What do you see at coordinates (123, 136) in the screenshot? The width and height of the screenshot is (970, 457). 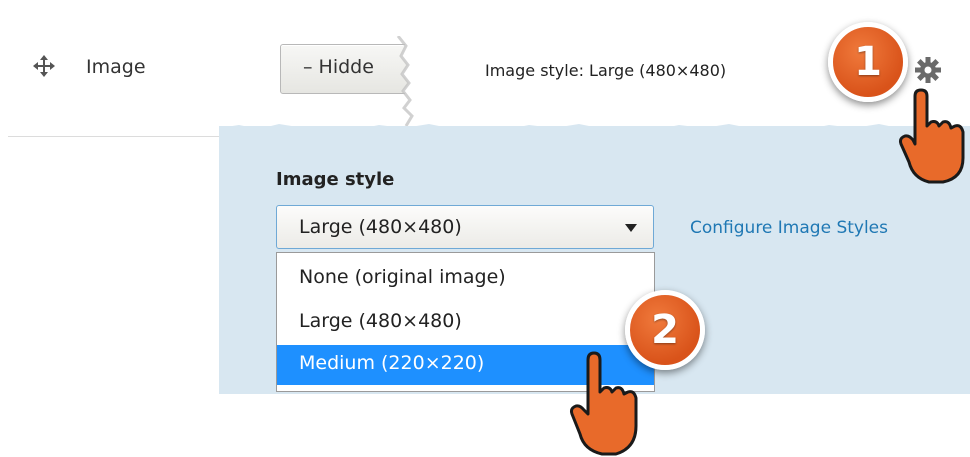 I see `row-divider` at bounding box center [123, 136].